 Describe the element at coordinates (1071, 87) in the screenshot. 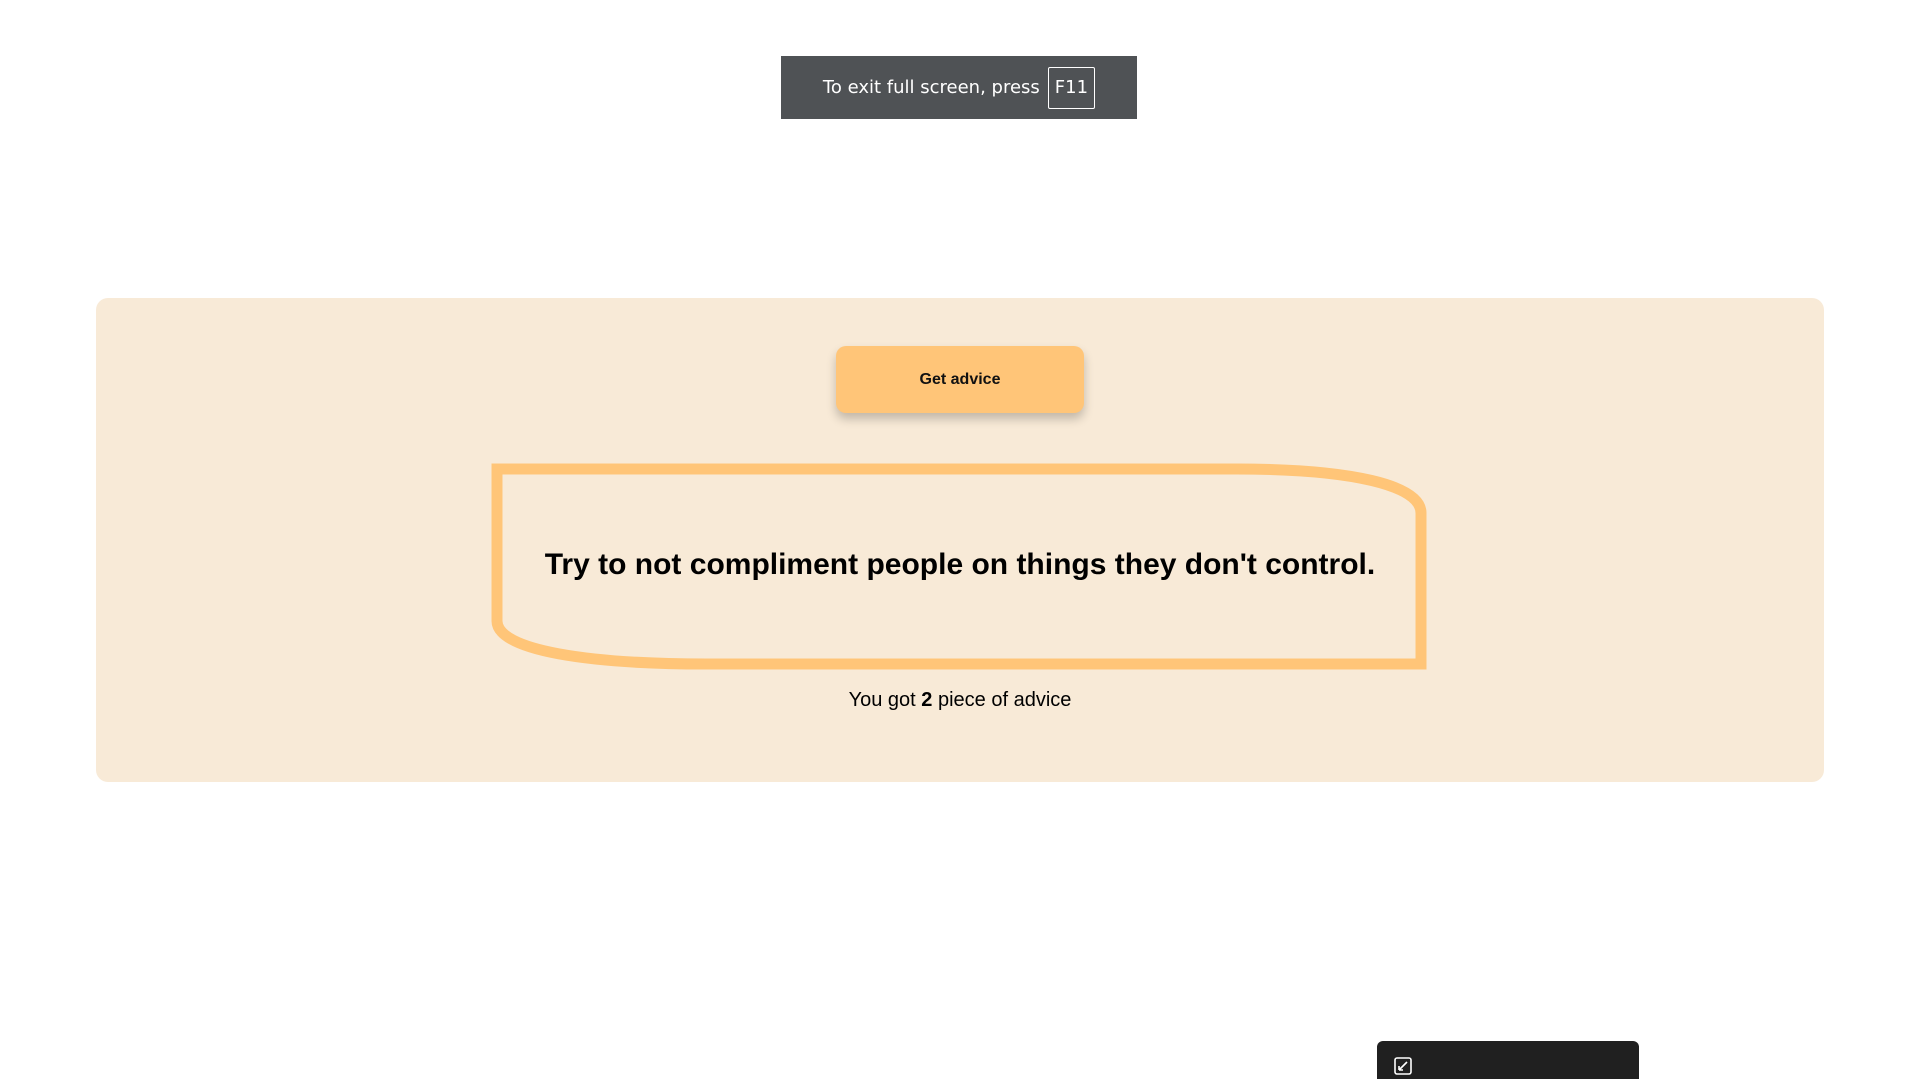

I see `f11-key-badge: F11` at that location.